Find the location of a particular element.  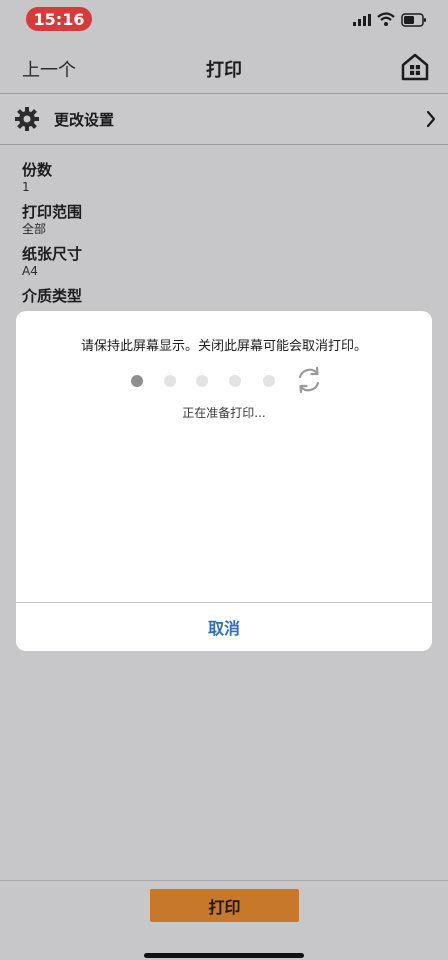

signal-icon is located at coordinates (362, 20).